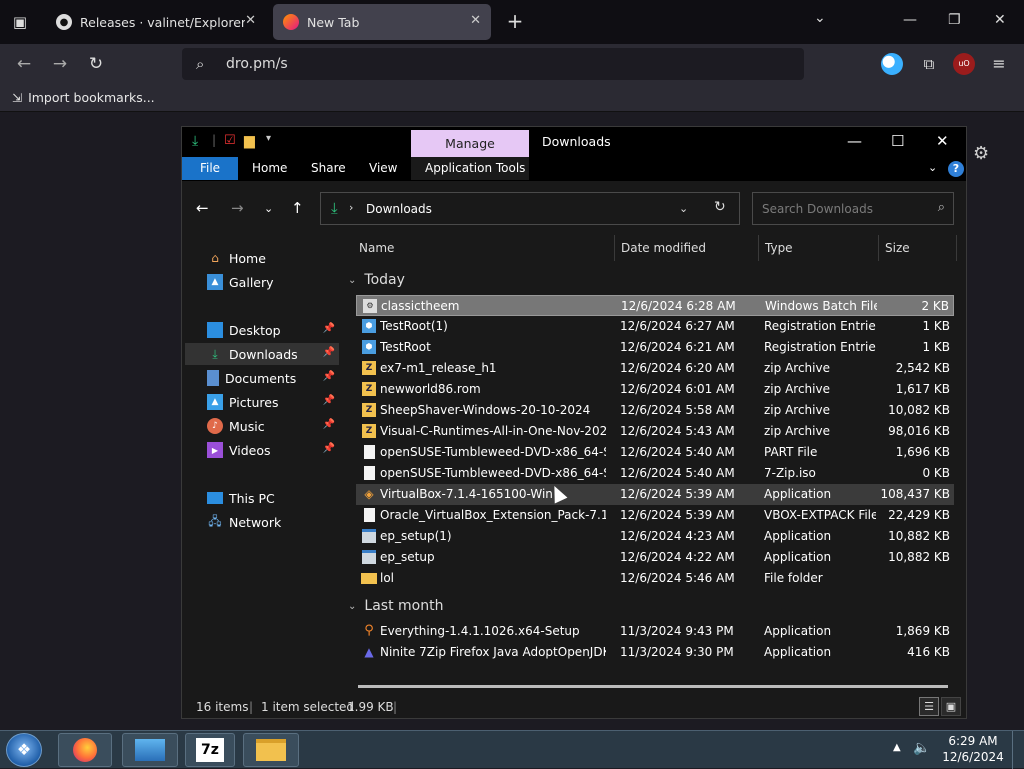 The height and width of the screenshot is (769, 1024). What do you see at coordinates (853, 208) in the screenshot?
I see `search-input: Search Downloads ⌕` at bounding box center [853, 208].